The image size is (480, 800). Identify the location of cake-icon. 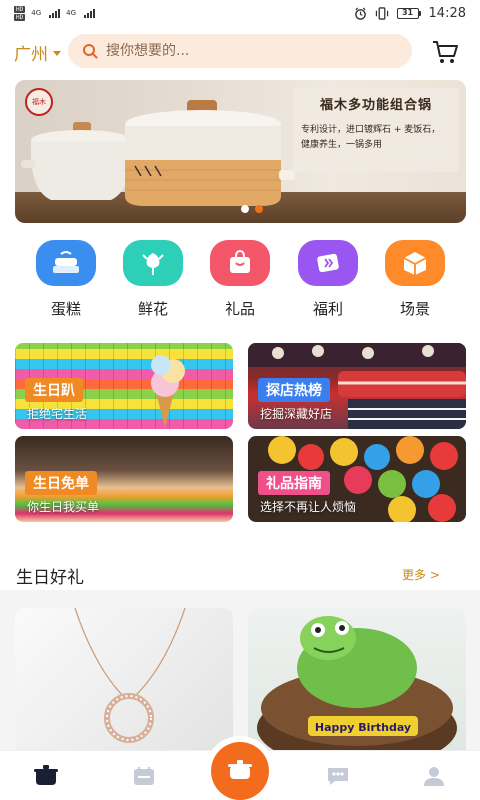
(66, 263).